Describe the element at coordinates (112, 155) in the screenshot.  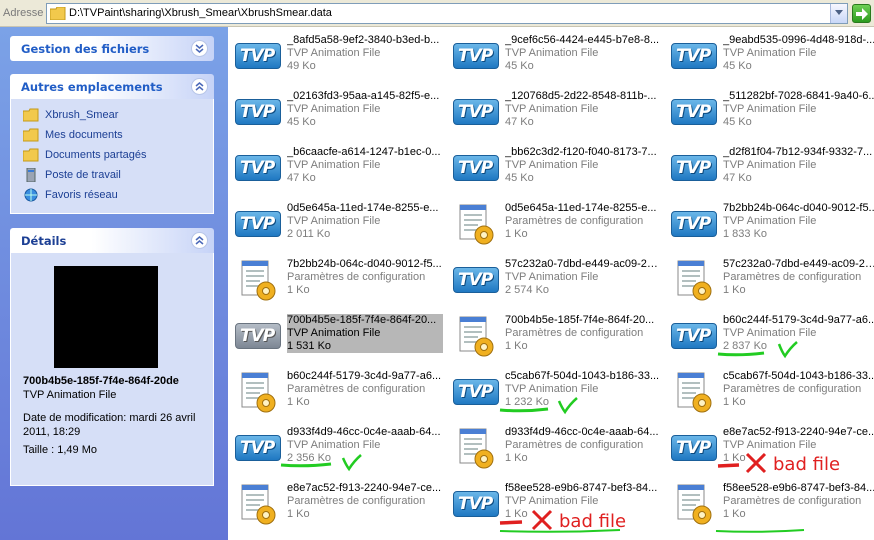
I see `place-link-shared-documents: Documents partagés` at that location.